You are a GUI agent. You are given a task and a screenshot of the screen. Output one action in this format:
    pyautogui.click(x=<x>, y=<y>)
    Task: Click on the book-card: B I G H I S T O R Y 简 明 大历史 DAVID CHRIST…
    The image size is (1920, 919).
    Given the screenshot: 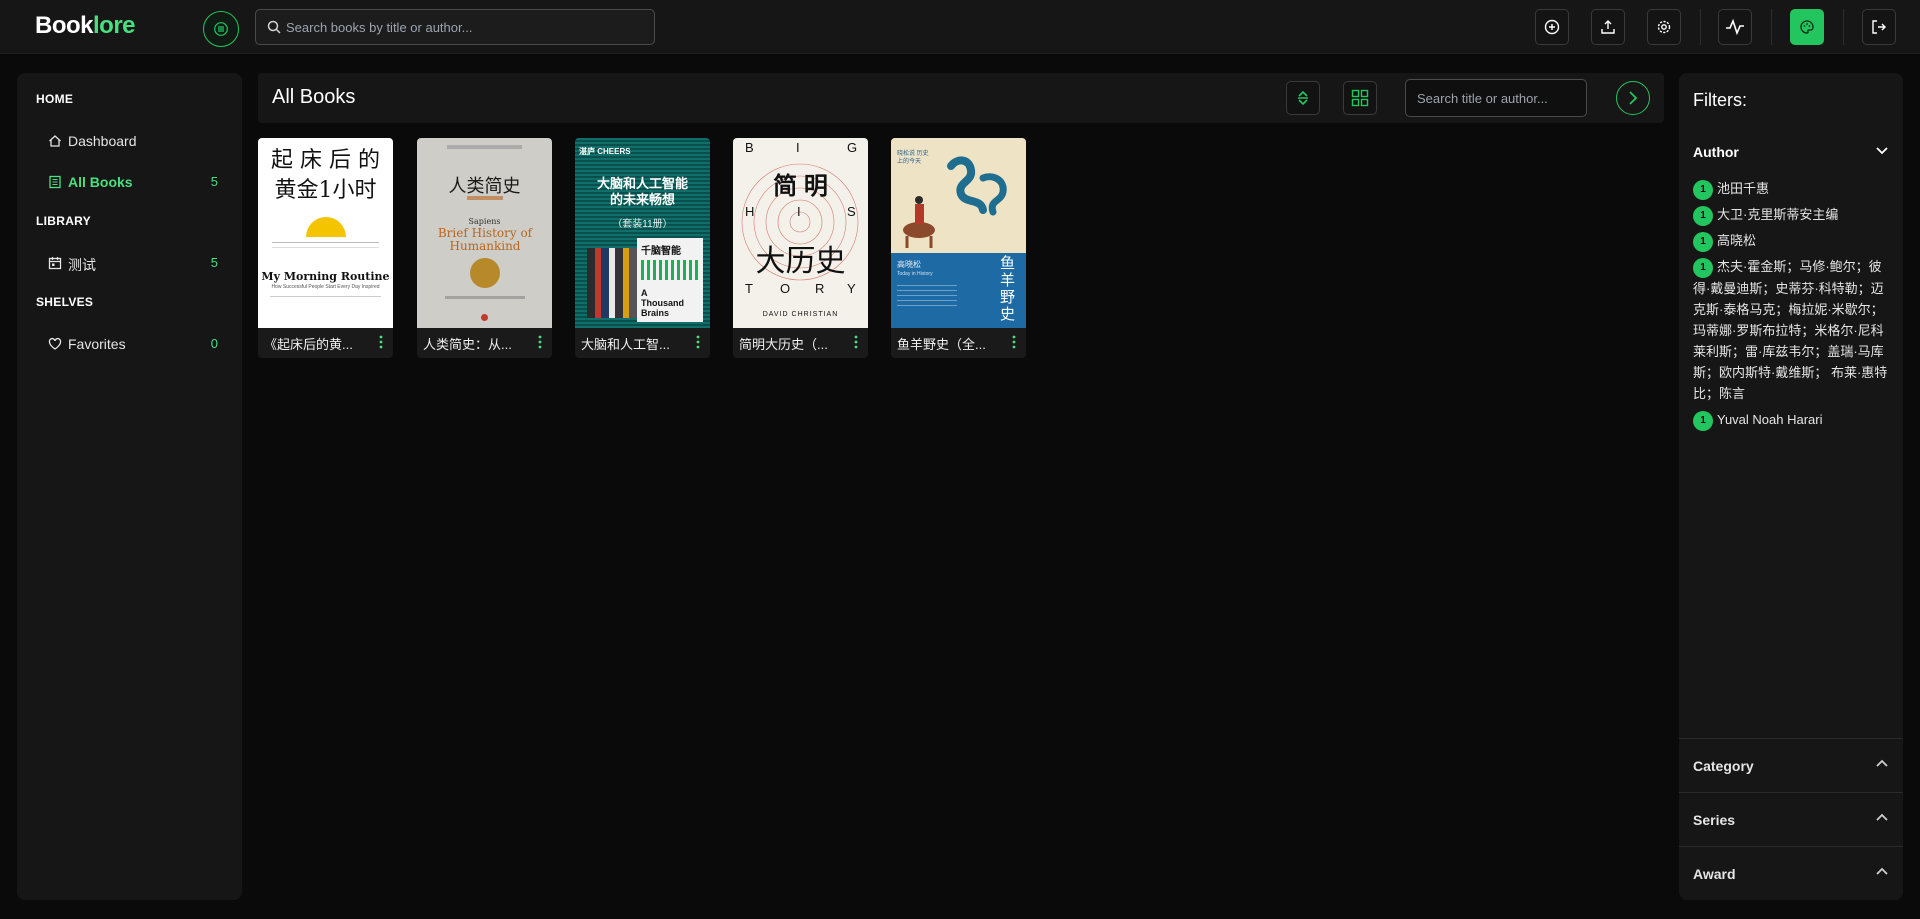 What is the action you would take?
    pyautogui.click(x=800, y=248)
    